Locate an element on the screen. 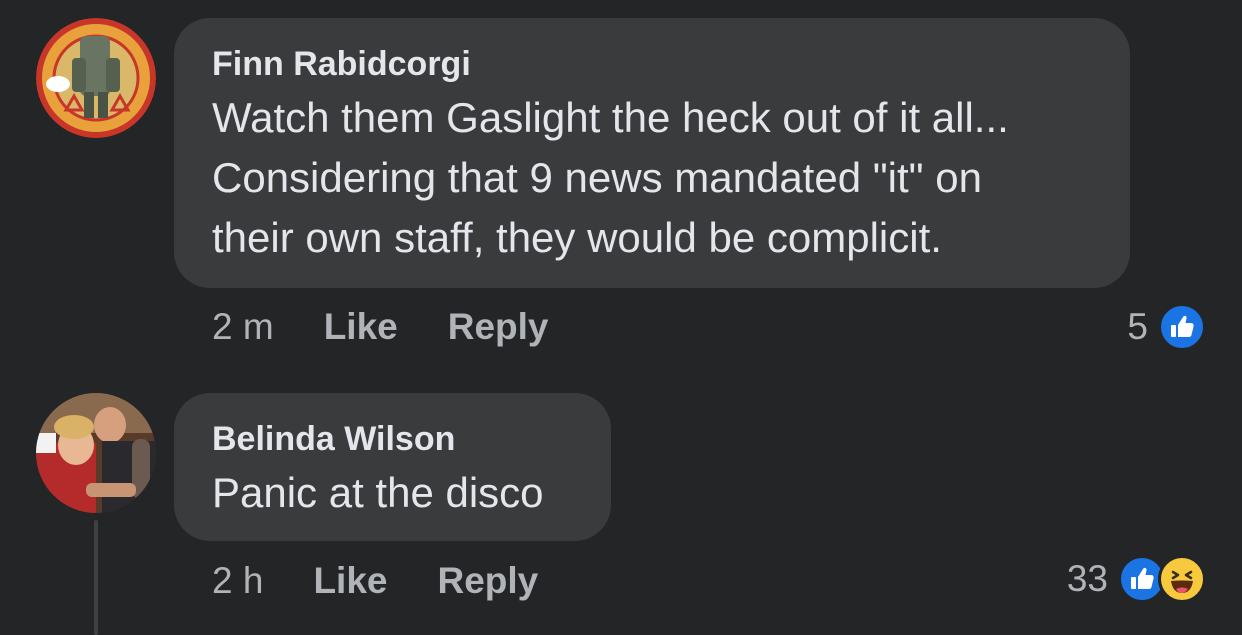  thread-line is located at coordinates (96, 577).